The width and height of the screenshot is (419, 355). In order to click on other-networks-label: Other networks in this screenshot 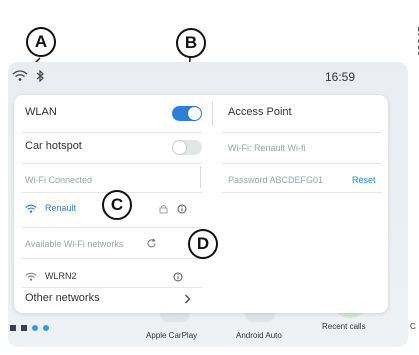, I will do `click(62, 298)`.